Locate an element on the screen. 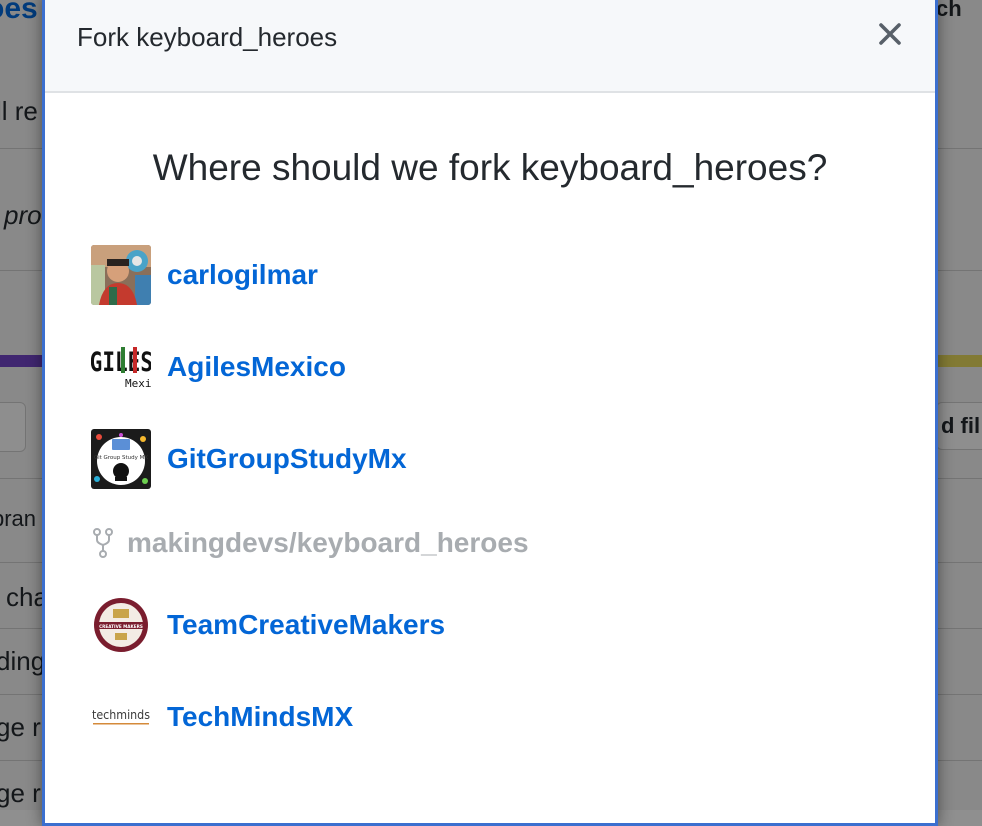  avatar-logo-text: techminds is located at coordinates (121, 715).